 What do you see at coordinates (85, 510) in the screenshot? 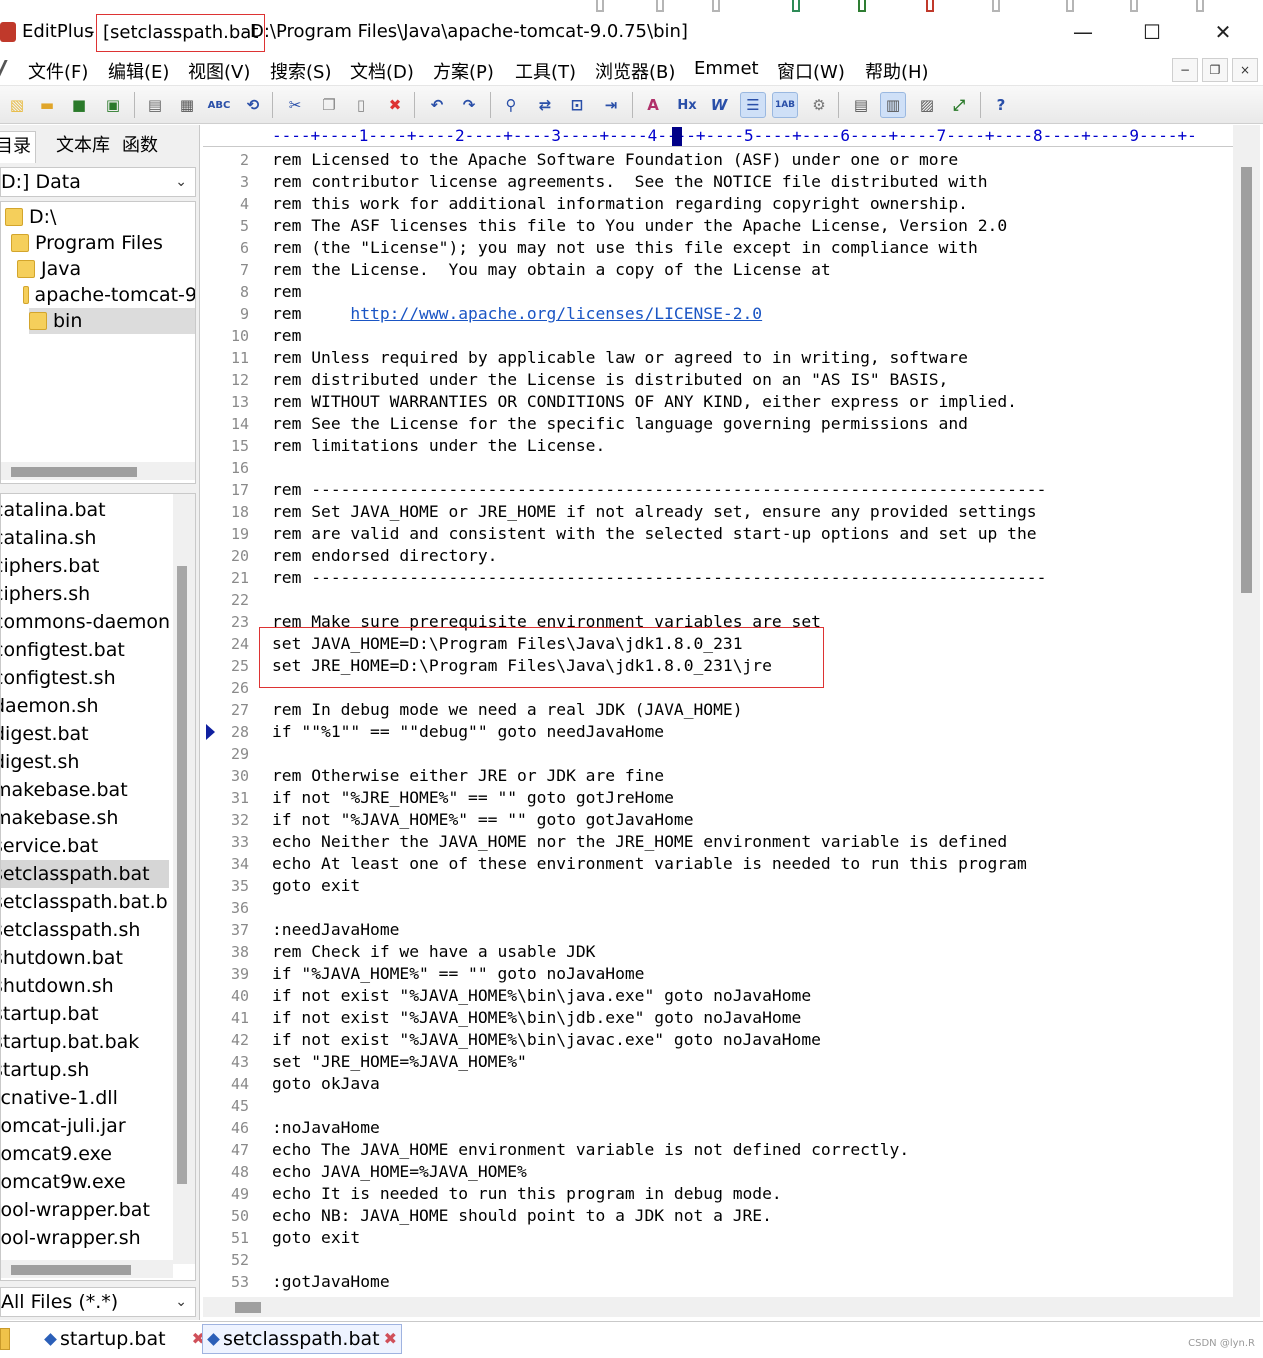
I see `file-list-item: catalina.bat` at bounding box center [85, 510].